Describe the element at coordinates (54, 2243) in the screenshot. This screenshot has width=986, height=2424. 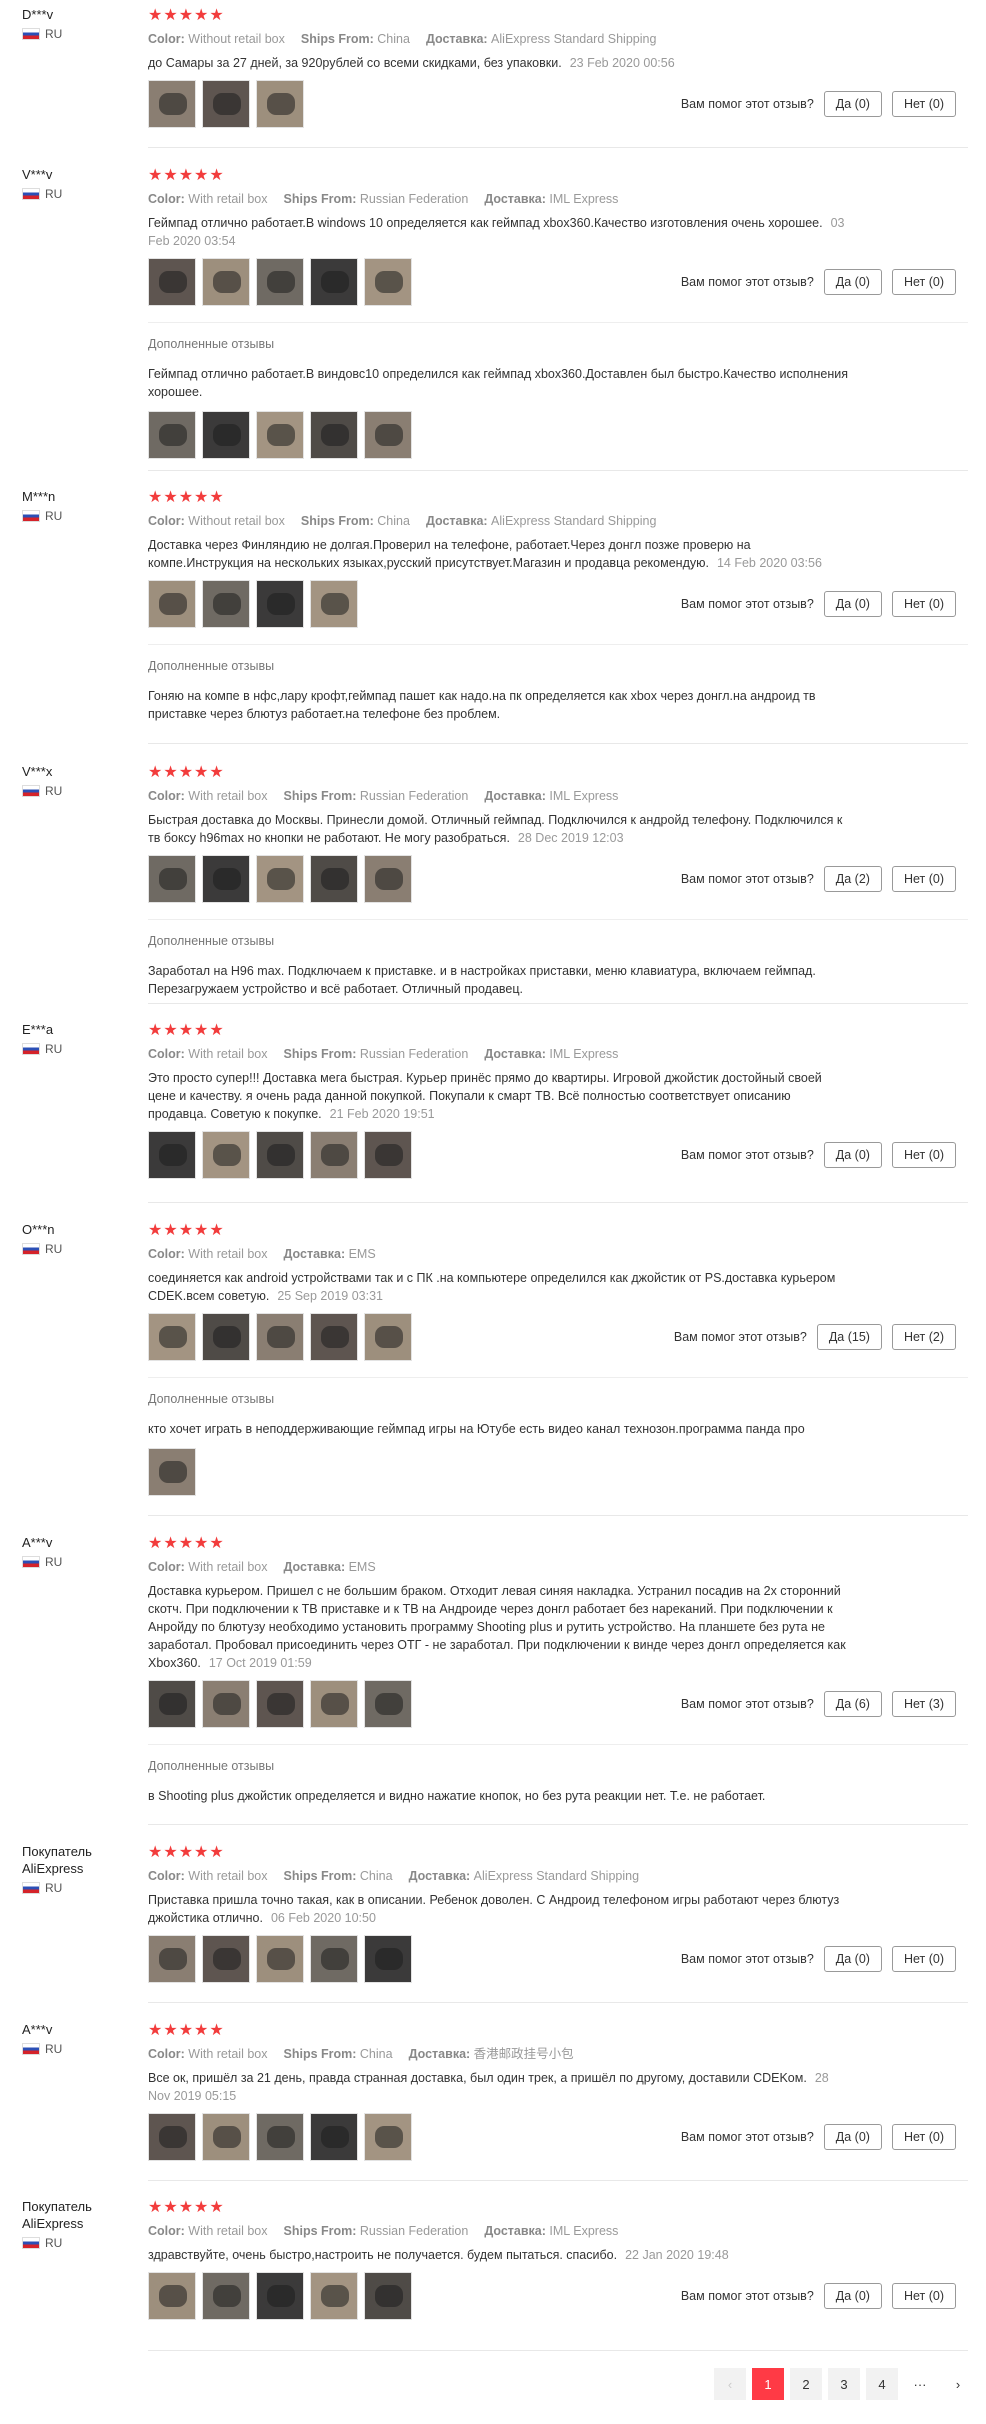
I see `country-code: RU` at that location.